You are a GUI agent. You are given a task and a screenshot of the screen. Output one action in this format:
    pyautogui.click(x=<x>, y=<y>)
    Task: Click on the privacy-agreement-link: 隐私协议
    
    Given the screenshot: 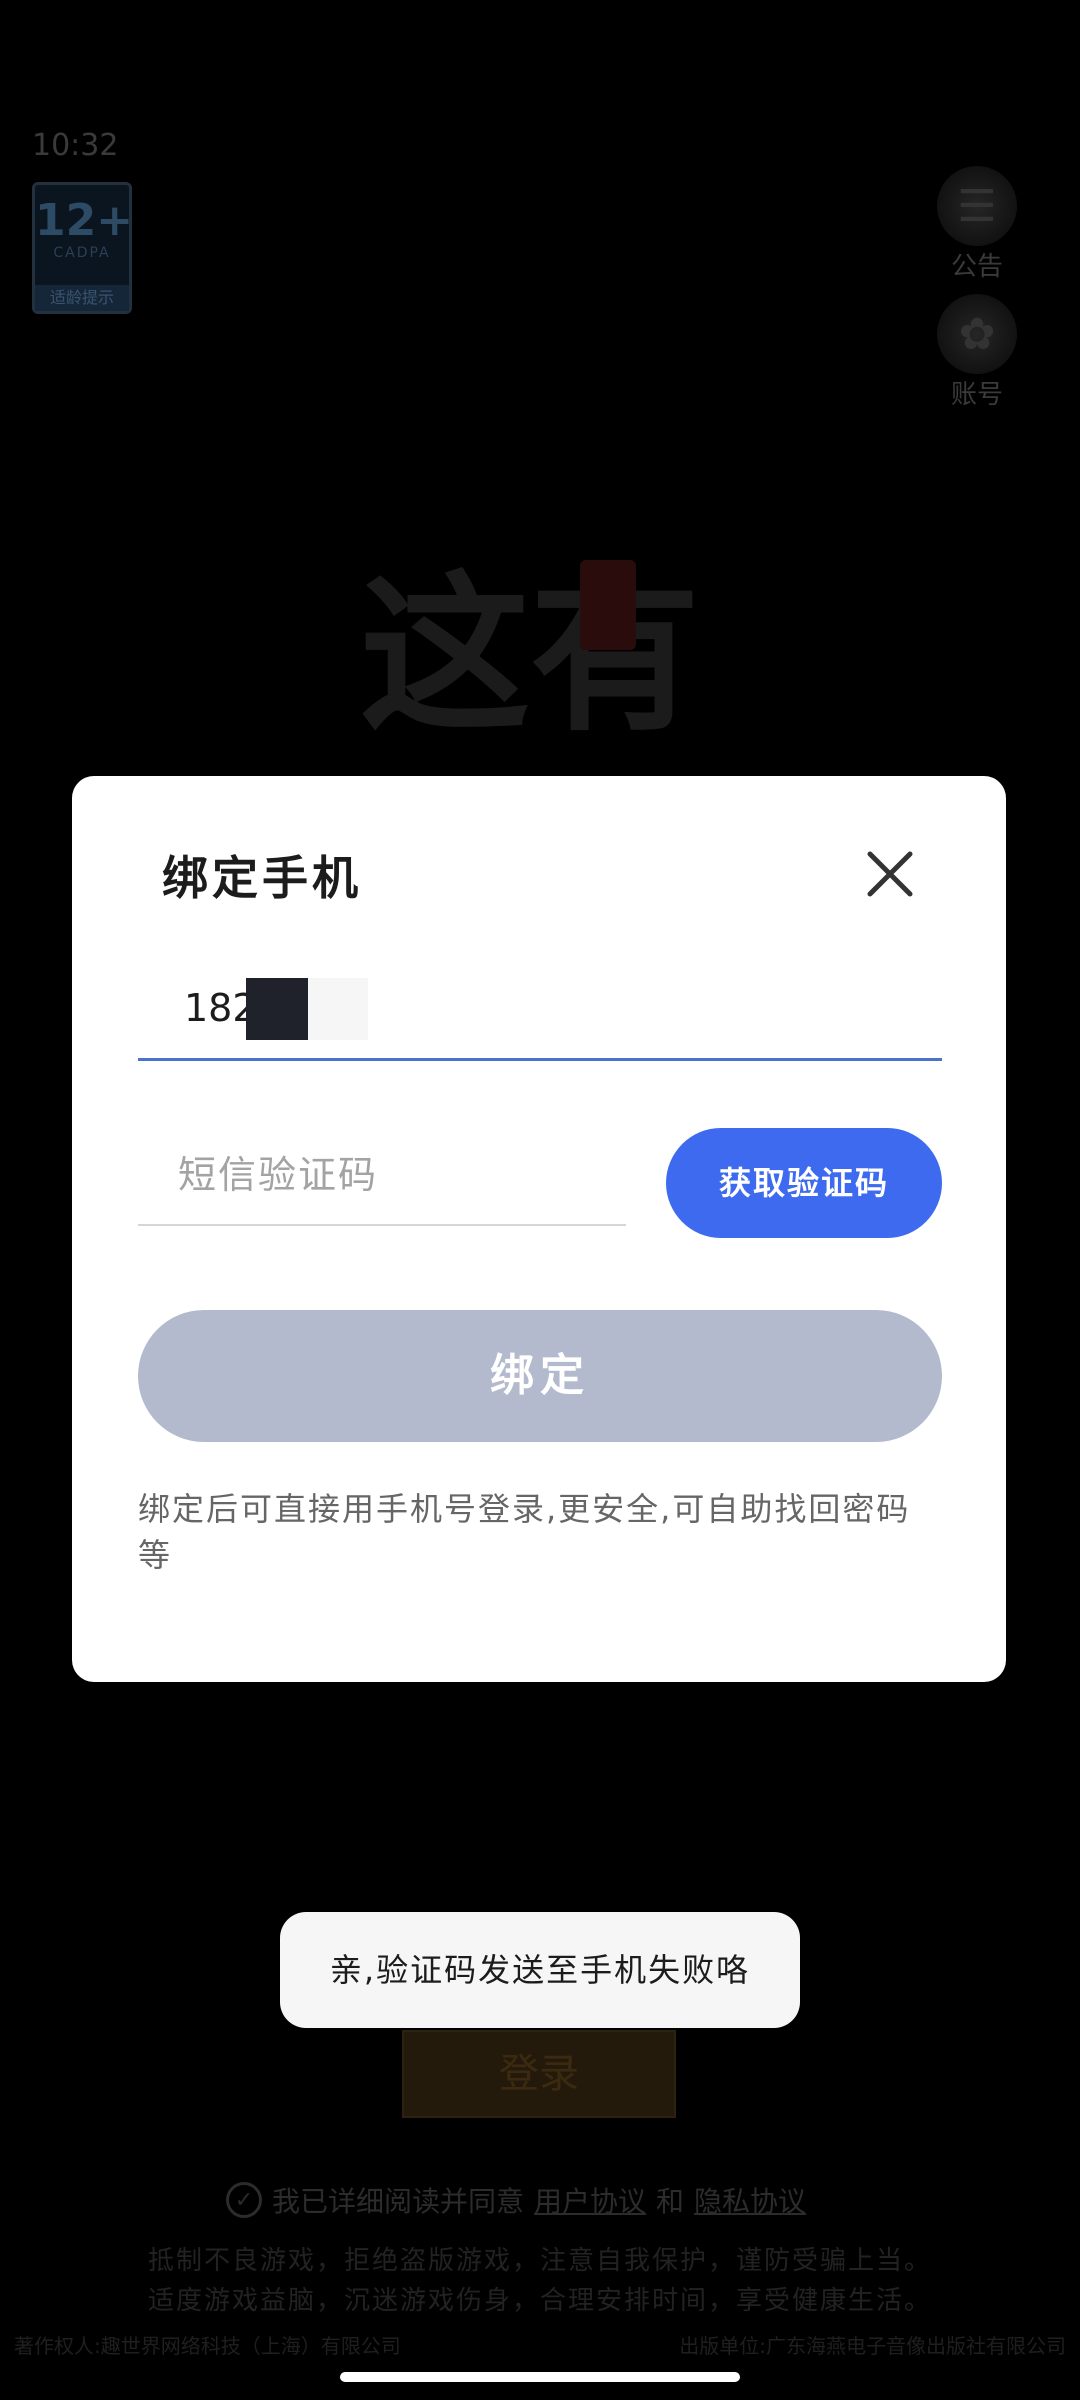 What is the action you would take?
    pyautogui.click(x=750, y=2200)
    